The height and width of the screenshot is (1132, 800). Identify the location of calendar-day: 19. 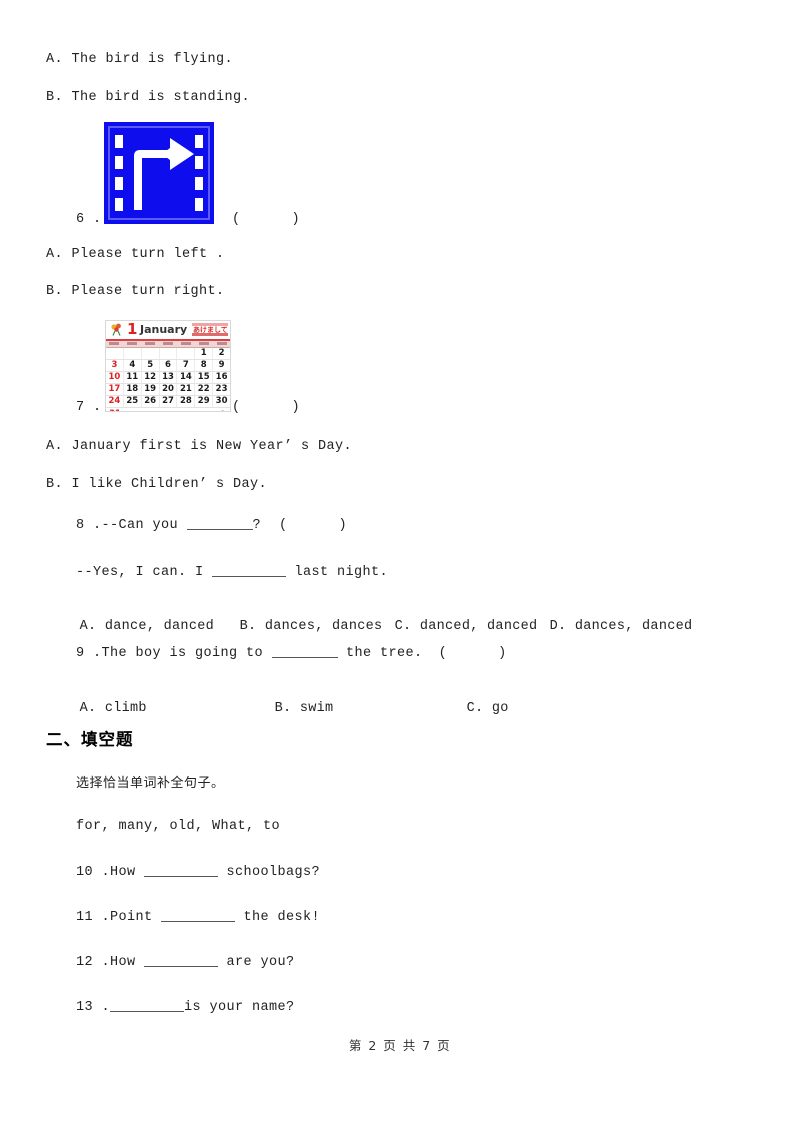
(151, 389).